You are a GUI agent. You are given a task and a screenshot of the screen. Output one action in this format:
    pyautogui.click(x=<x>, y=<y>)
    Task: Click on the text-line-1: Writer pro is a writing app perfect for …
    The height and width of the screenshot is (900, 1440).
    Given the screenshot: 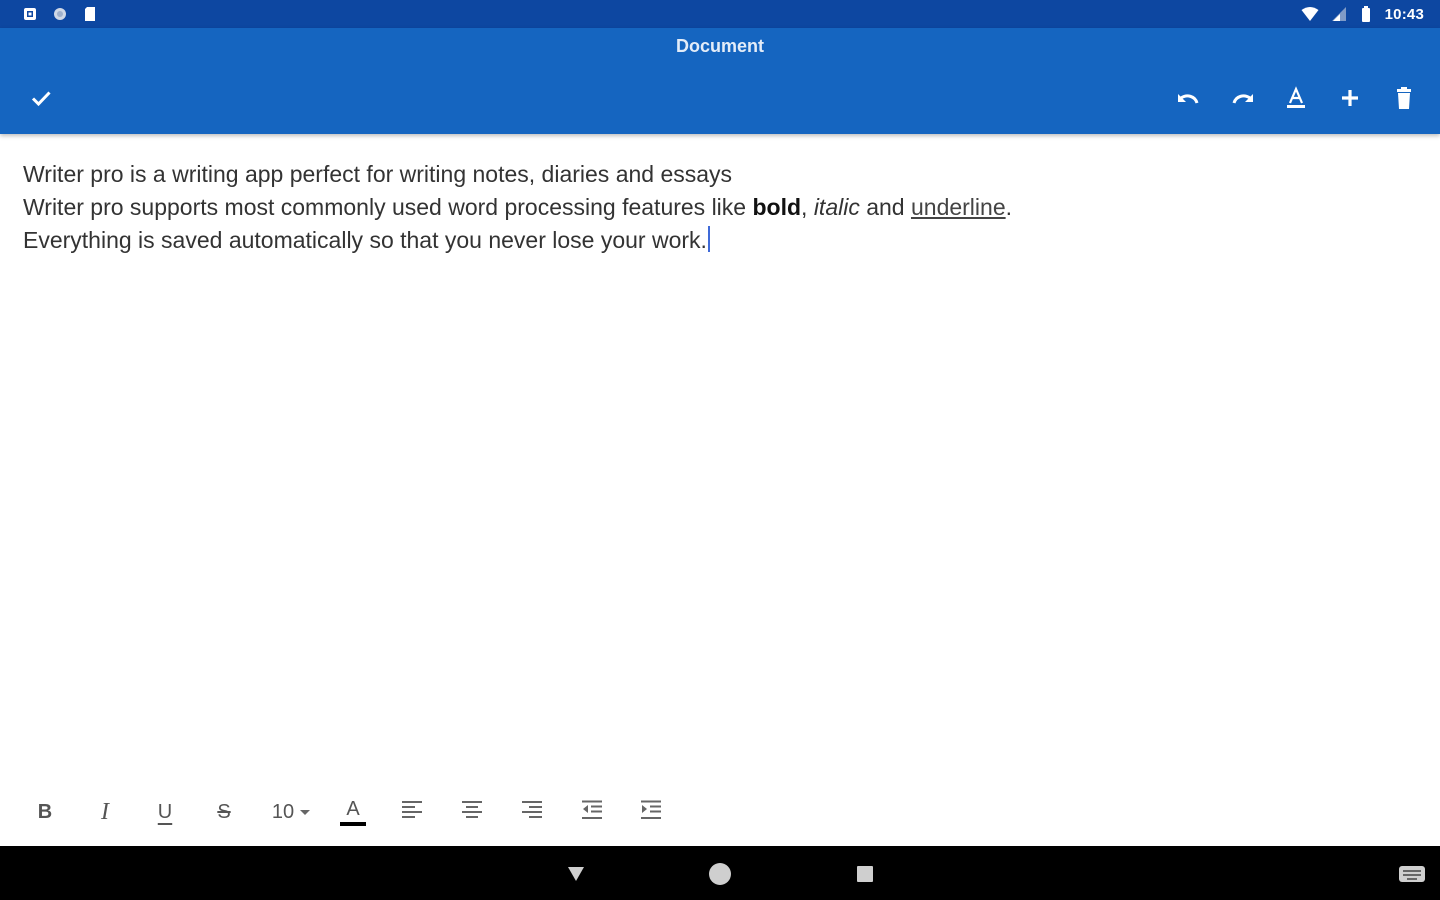 What is the action you would take?
    pyautogui.click(x=720, y=174)
    